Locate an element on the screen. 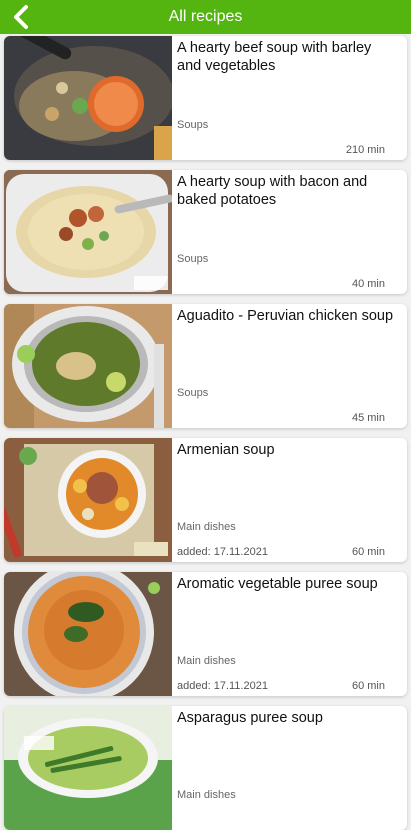  app-header: All recipes is located at coordinates (205, 17).